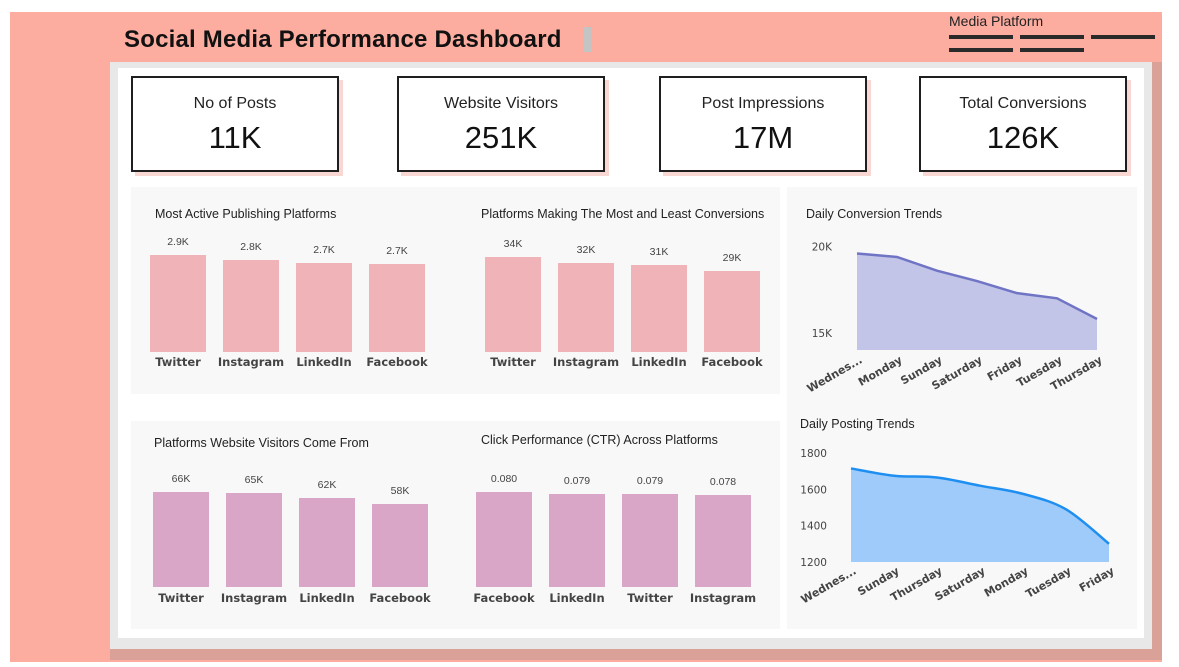 The height and width of the screenshot is (667, 1179). What do you see at coordinates (178, 242) in the screenshot?
I see `data-label: 2.9K` at bounding box center [178, 242].